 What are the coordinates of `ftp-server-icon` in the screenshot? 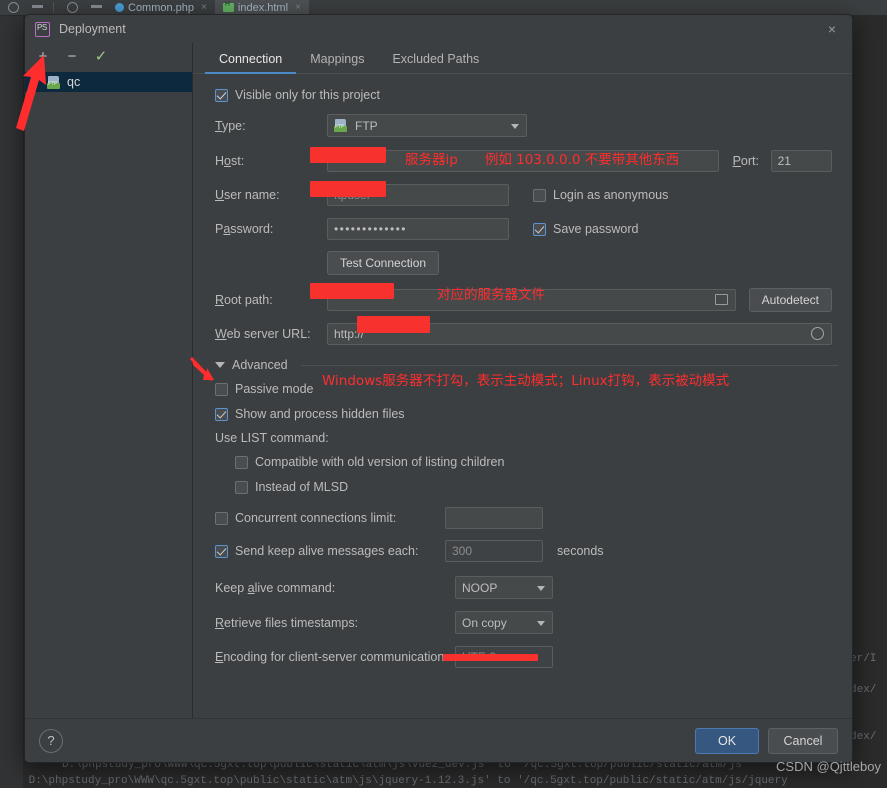 It's located at (54, 82).